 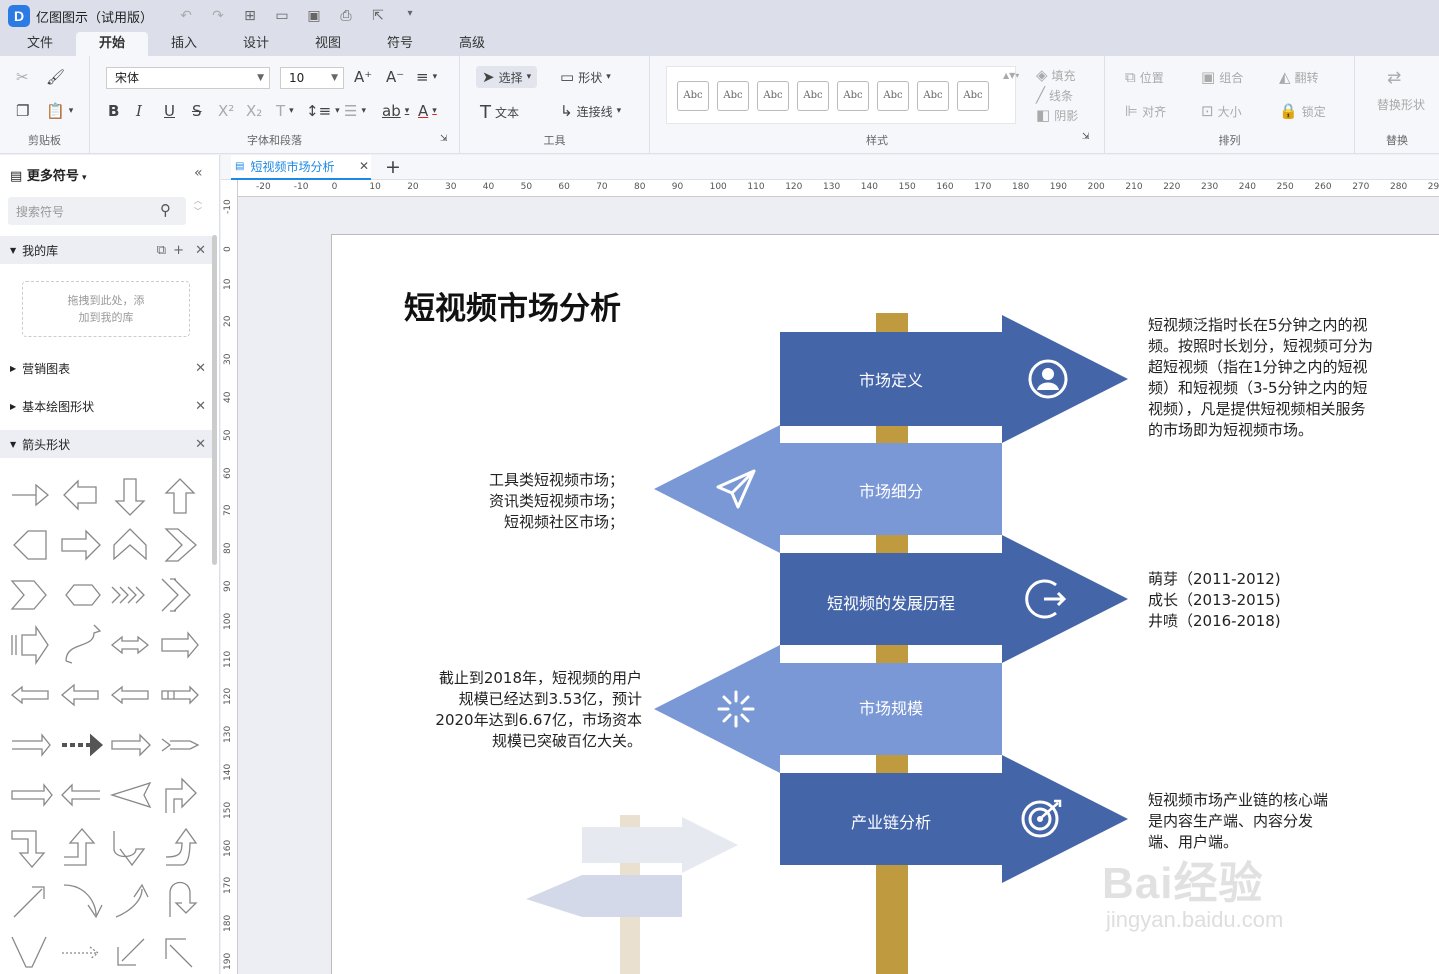 What do you see at coordinates (80, 495) in the screenshot?
I see `arrow-left-shape` at bounding box center [80, 495].